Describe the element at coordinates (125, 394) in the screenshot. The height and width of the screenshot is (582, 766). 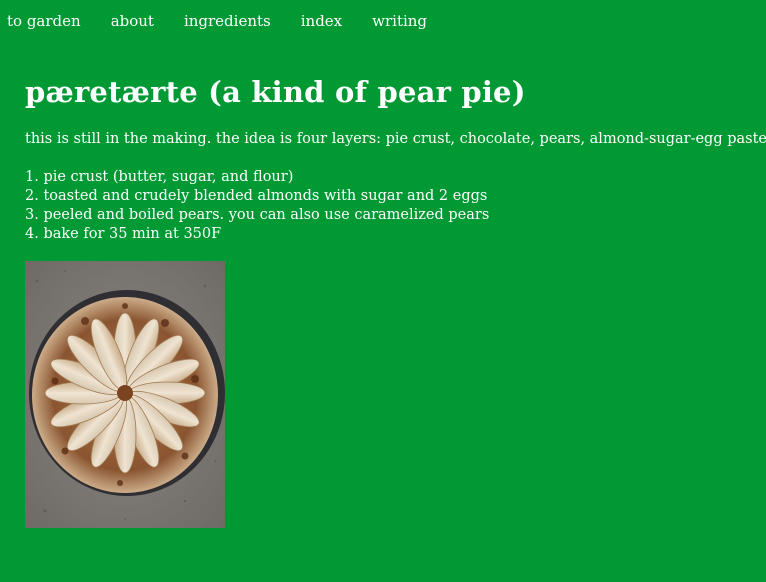
I see `pear-pie-photo` at that location.